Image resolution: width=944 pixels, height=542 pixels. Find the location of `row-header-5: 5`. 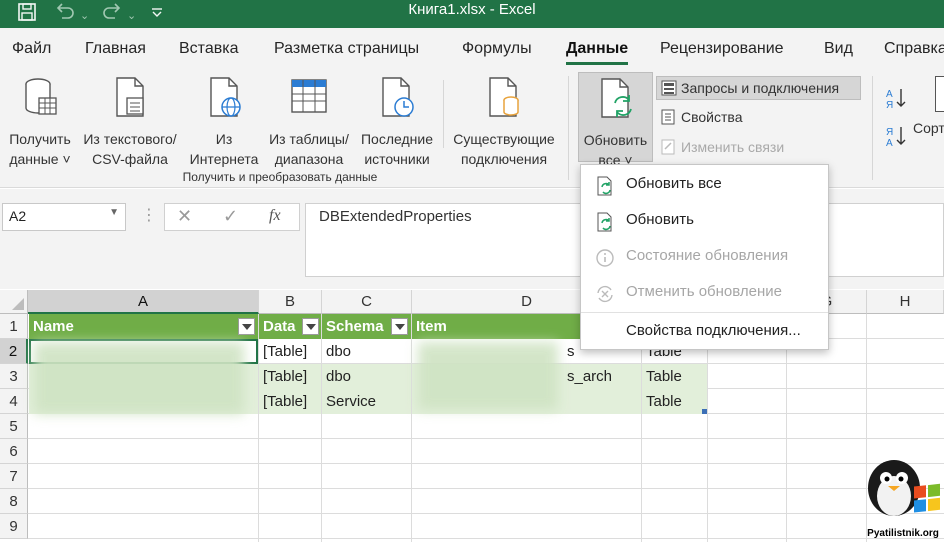

row-header-5: 5 is located at coordinates (14, 426).